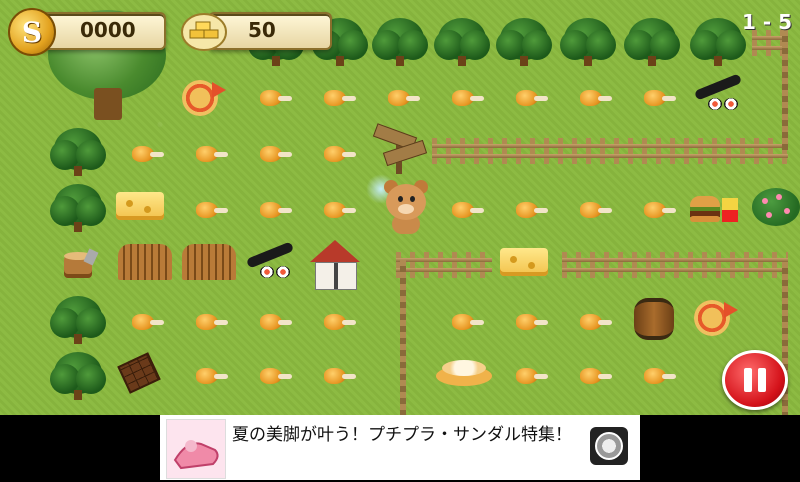  Describe the element at coordinates (776, 207) in the screenshot. I see `flower-bush` at that location.